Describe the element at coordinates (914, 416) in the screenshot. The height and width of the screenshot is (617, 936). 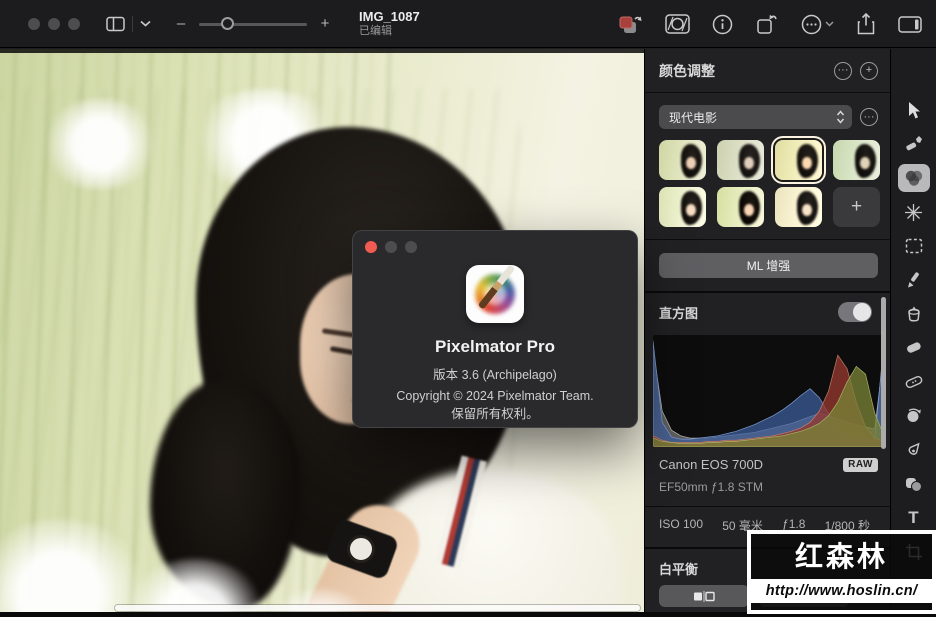
I see `clone-tool-icon` at that location.